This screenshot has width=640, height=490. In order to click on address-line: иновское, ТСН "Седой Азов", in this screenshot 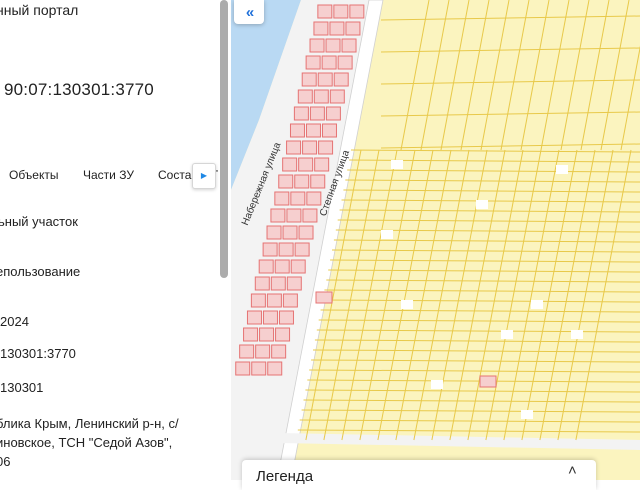, I will do `click(89, 442)`.